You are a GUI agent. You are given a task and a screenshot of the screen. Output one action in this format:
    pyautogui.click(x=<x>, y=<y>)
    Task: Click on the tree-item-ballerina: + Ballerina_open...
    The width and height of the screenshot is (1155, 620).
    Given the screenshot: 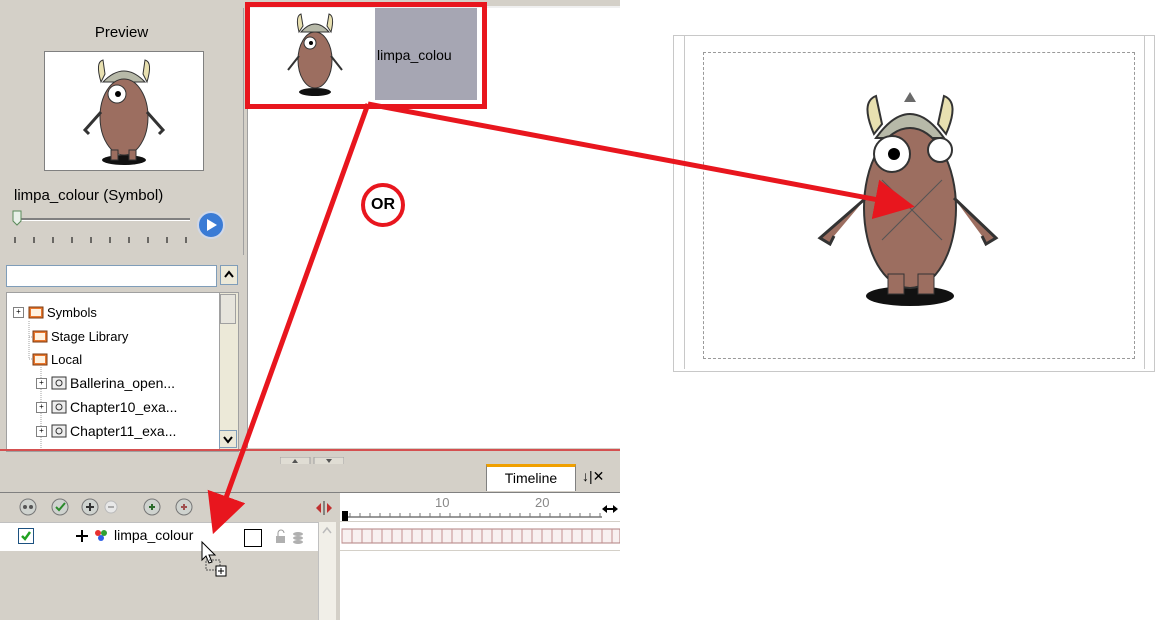 What is the action you would take?
    pyautogui.click(x=105, y=383)
    